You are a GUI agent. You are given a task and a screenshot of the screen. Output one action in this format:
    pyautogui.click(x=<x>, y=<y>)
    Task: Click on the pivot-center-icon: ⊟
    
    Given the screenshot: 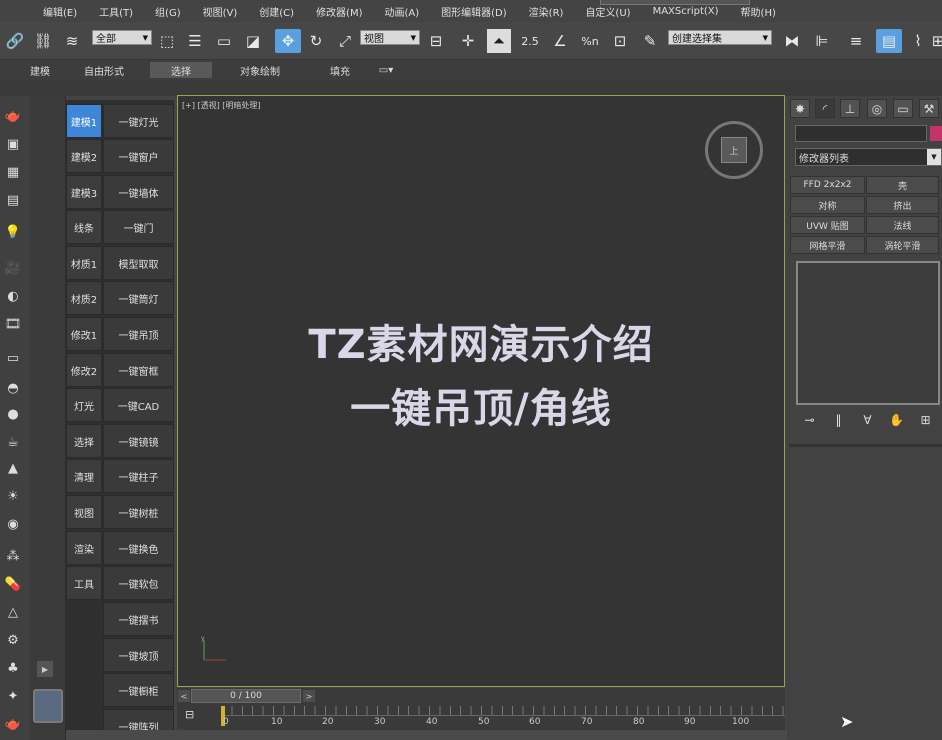 What is the action you would take?
    pyautogui.click(x=436, y=41)
    